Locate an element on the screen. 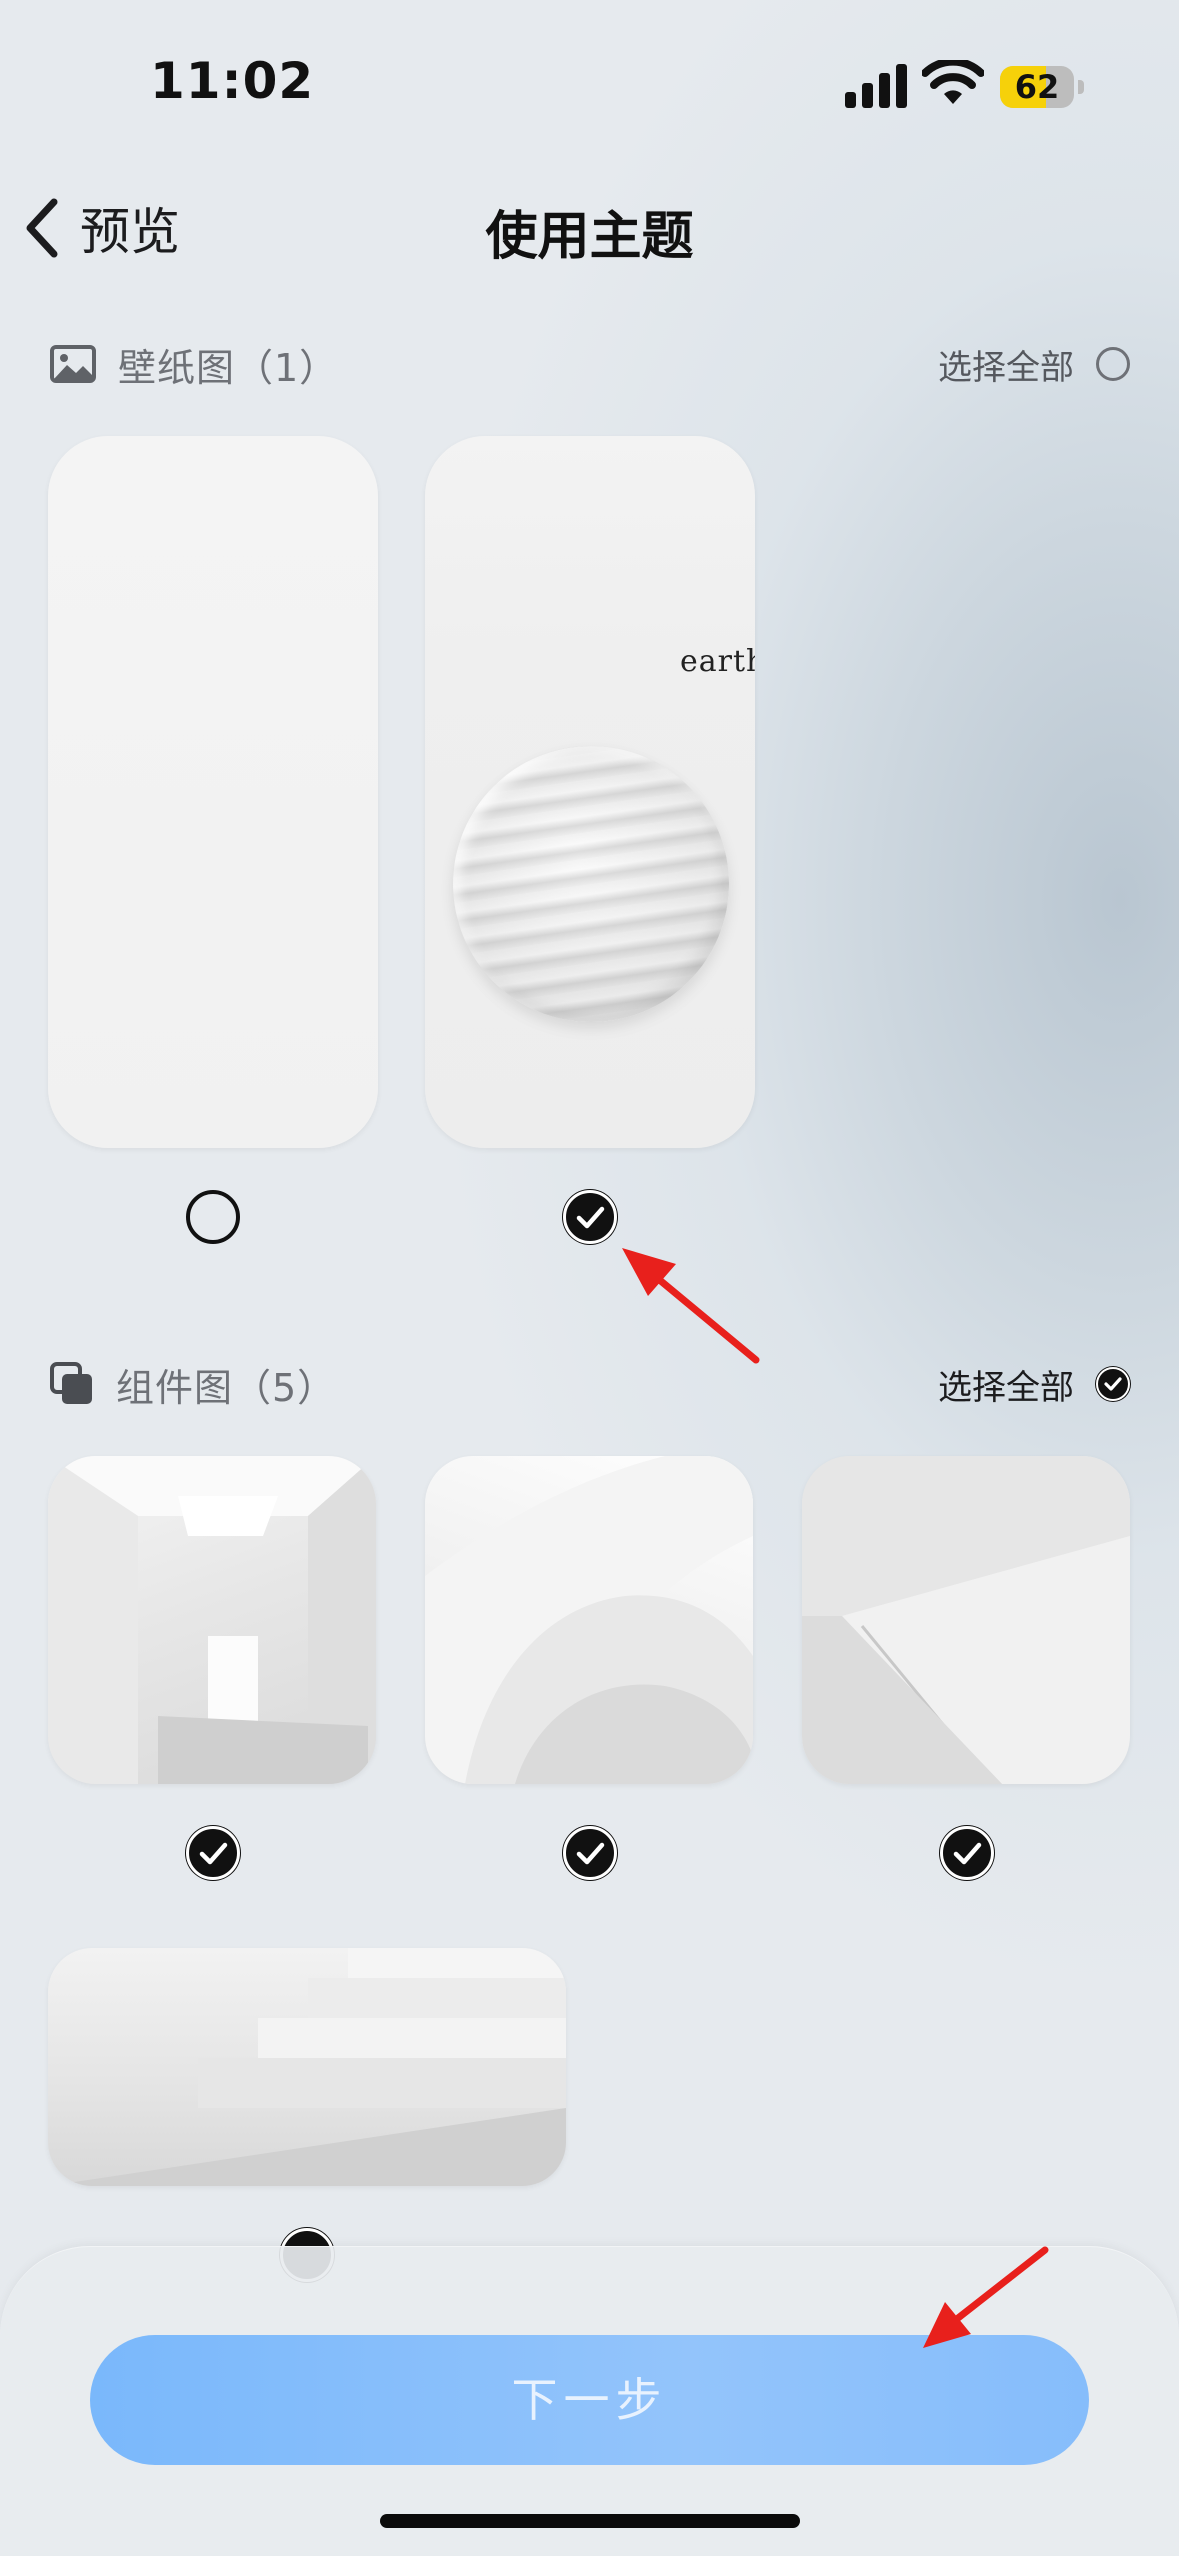 This screenshot has width=1179, height=2556. widget-3-radio is located at coordinates (967, 1853).